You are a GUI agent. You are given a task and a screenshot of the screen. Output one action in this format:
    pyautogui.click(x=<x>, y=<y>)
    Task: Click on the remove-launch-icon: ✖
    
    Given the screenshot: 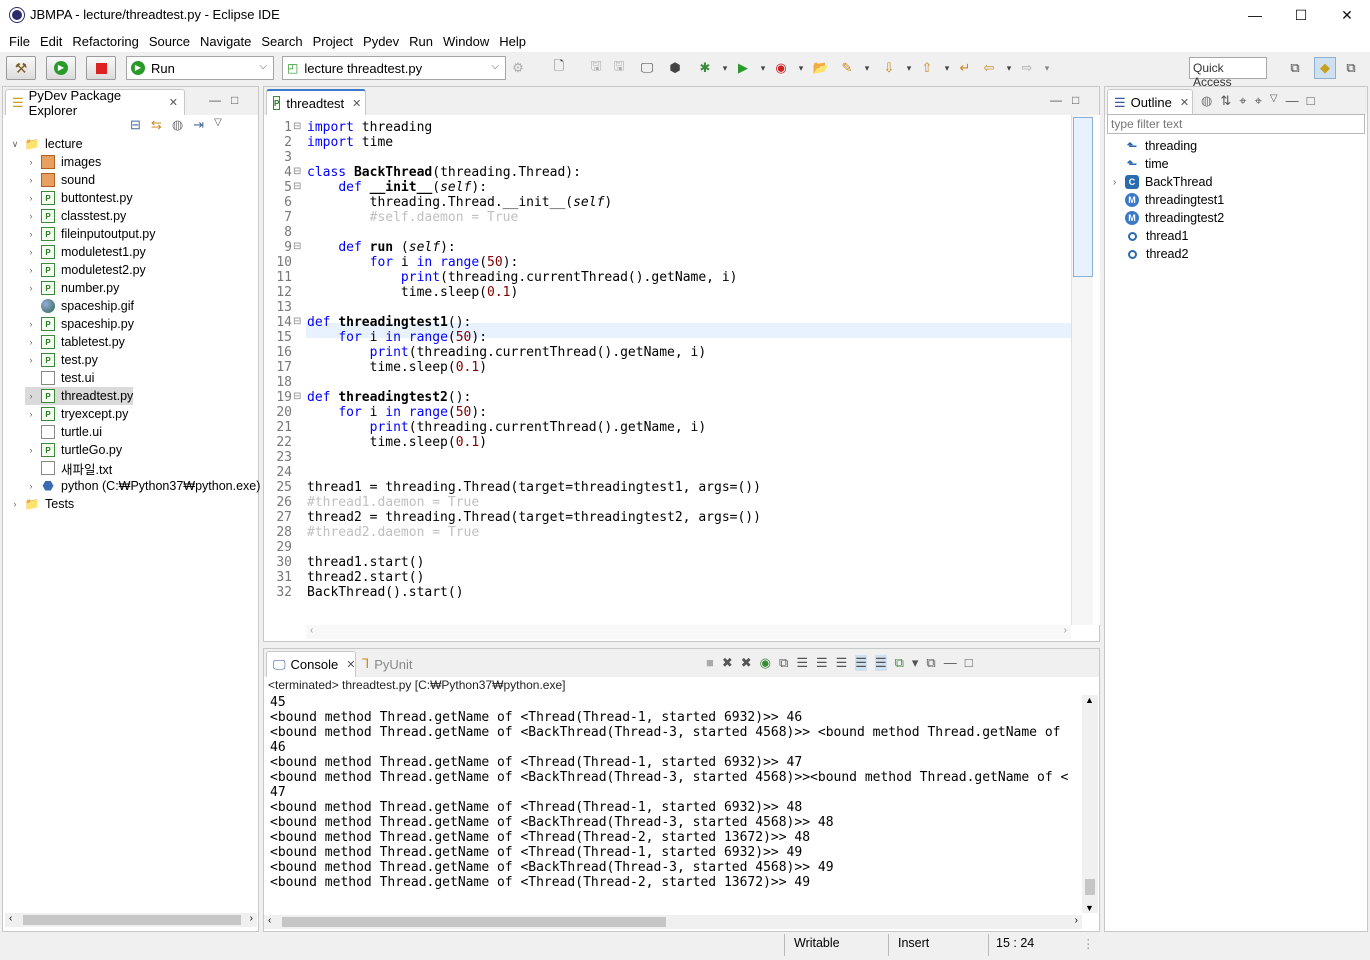 What is the action you would take?
    pyautogui.click(x=727, y=663)
    